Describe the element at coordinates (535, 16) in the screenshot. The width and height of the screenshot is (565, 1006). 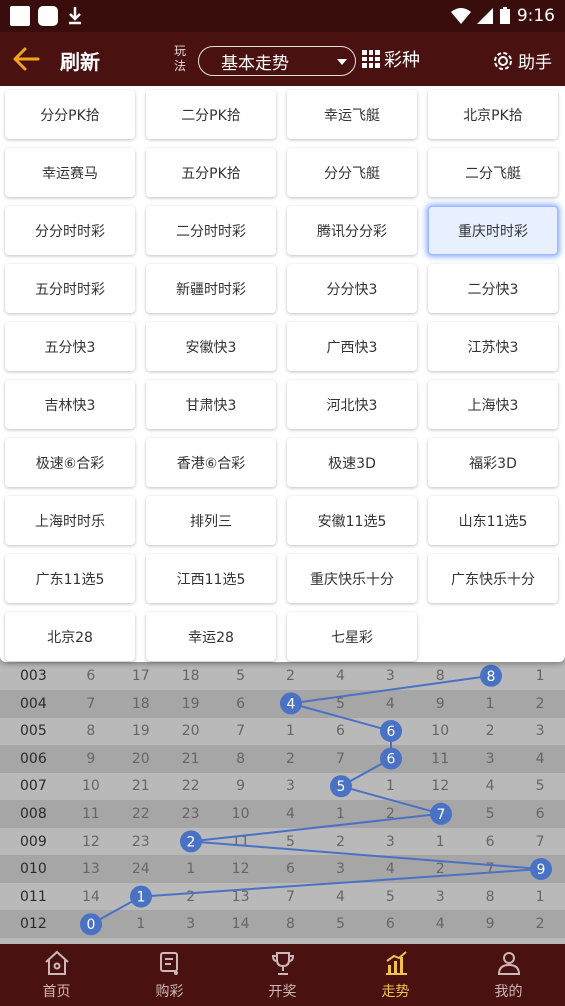
I see `clock: 9:16` at that location.